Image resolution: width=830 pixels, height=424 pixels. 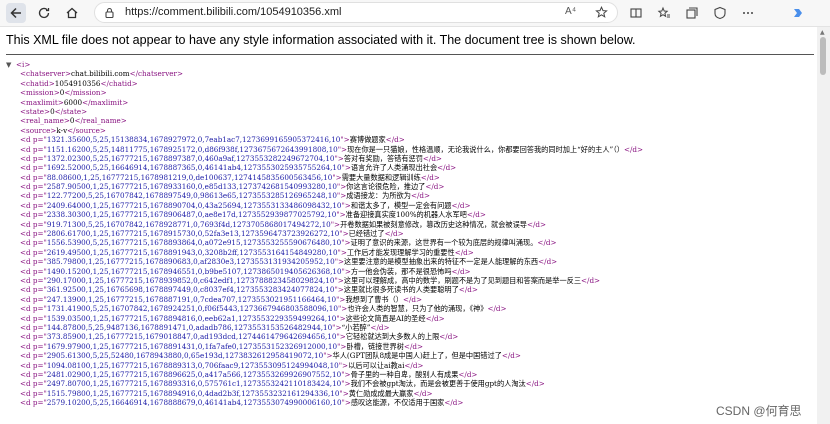 What do you see at coordinates (62, 130) in the screenshot?
I see `meta-value: k-v` at bounding box center [62, 130].